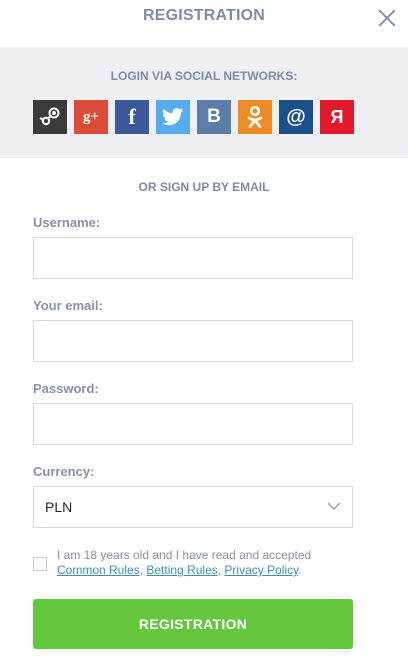 The width and height of the screenshot is (408, 662). What do you see at coordinates (181, 570) in the screenshot?
I see `betting-rules-link: Betting Rules` at bounding box center [181, 570].